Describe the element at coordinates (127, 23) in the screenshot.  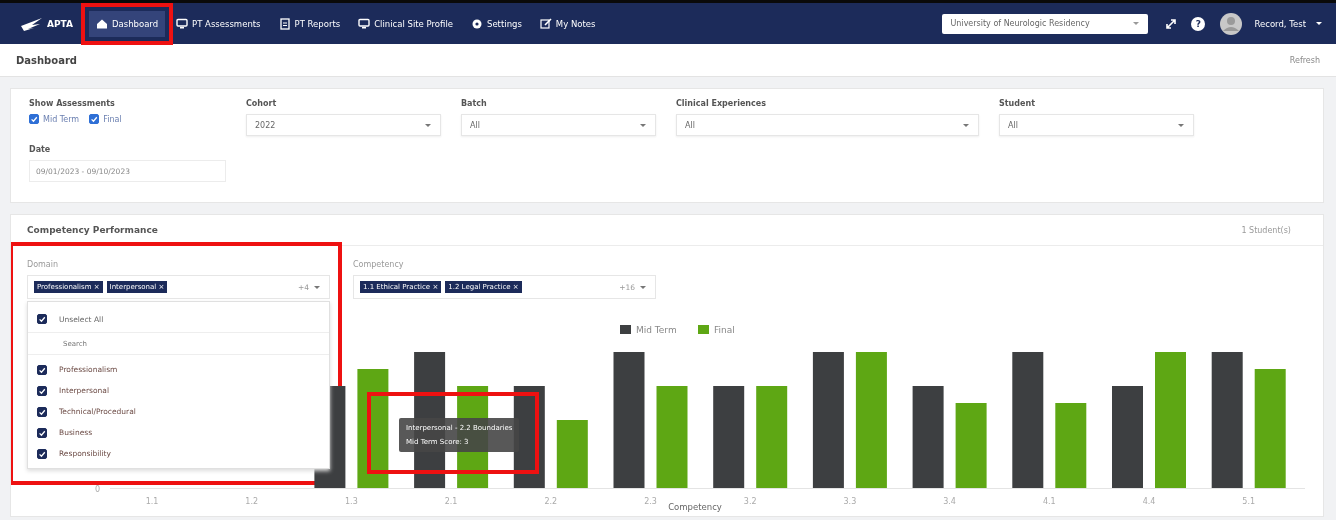
I see `nav-tab: Dashboard` at that location.